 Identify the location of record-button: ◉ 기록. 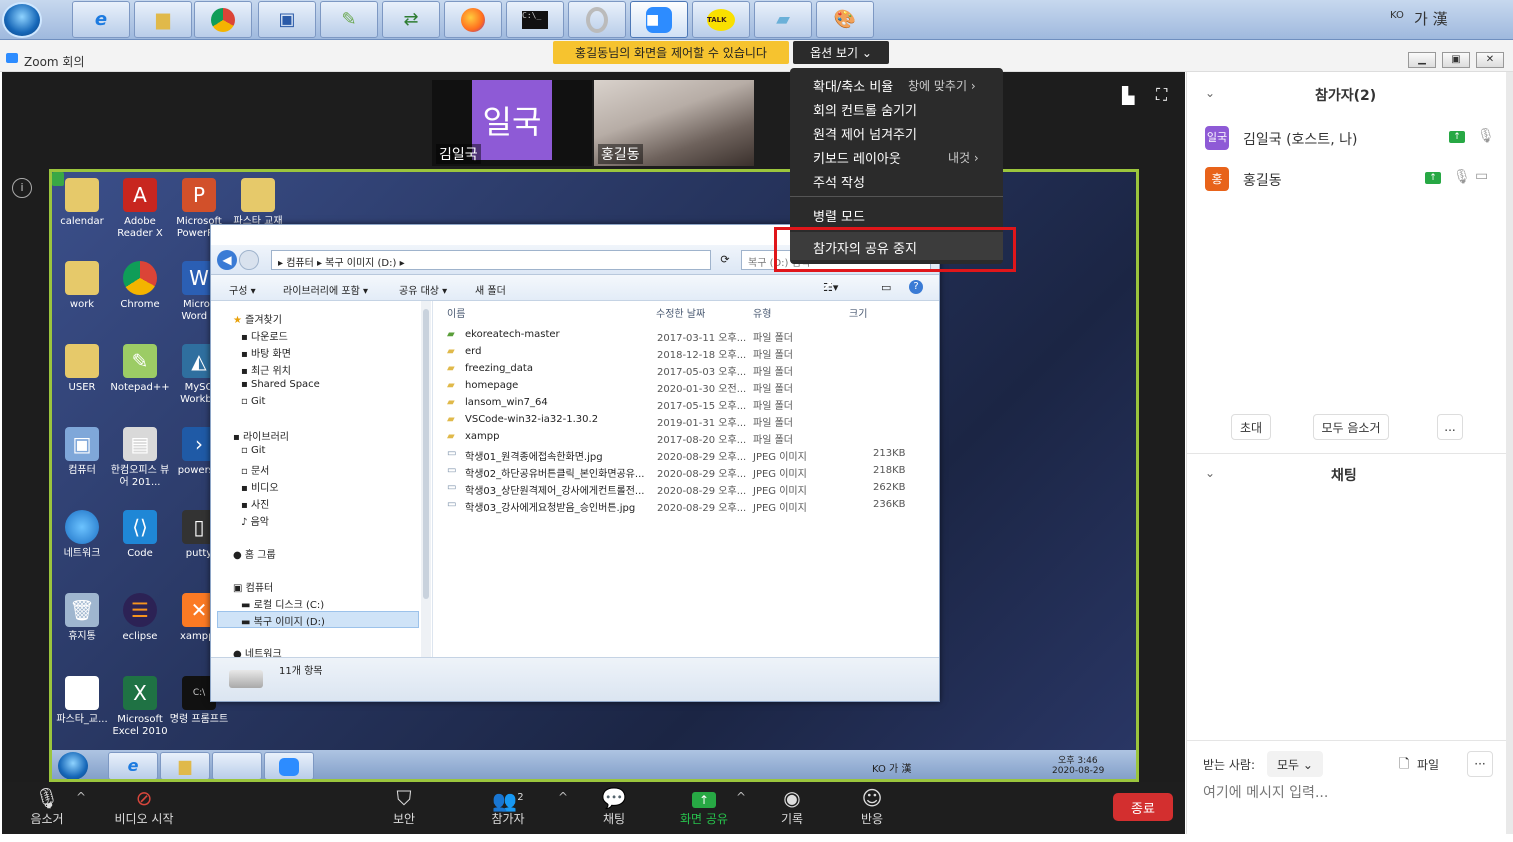
(792, 806).